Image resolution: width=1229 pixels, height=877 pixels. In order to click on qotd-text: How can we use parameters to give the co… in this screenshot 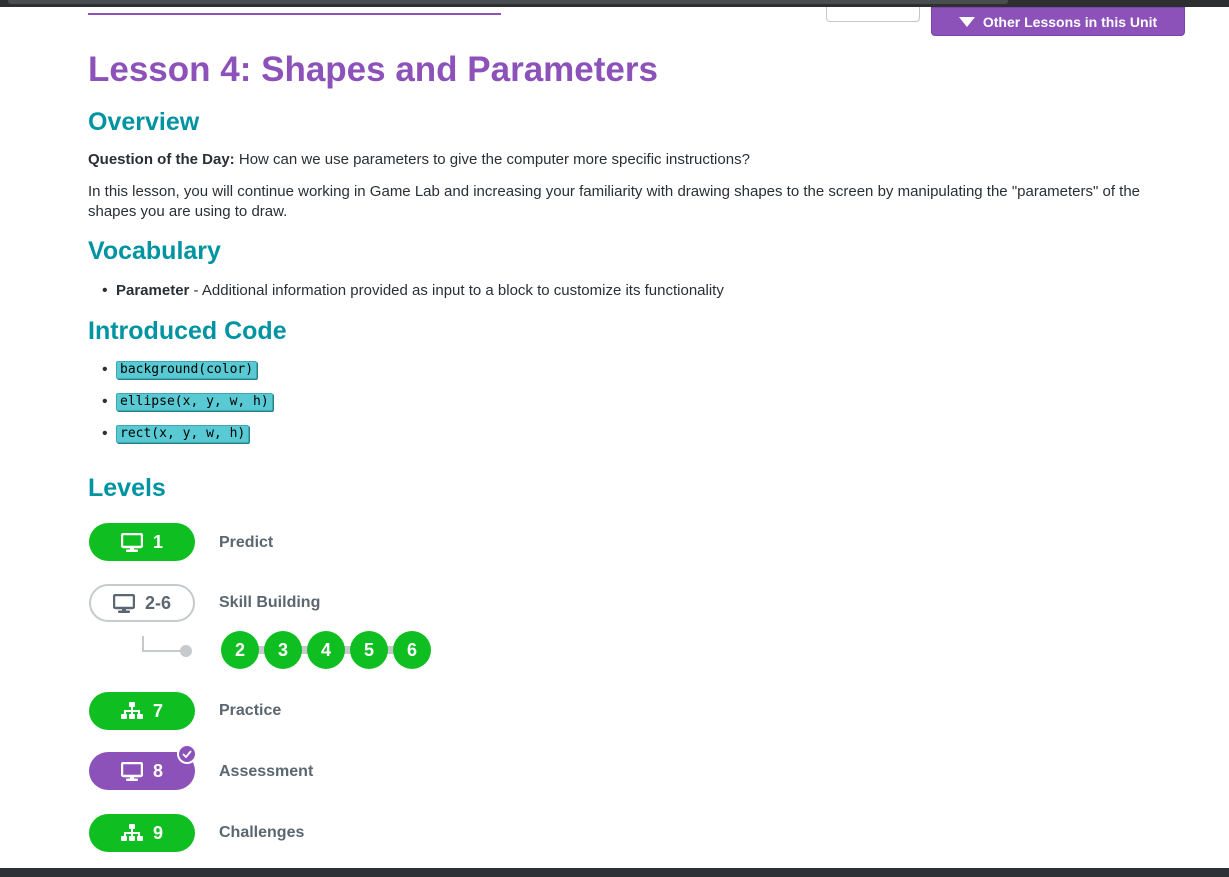, I will do `click(492, 159)`.